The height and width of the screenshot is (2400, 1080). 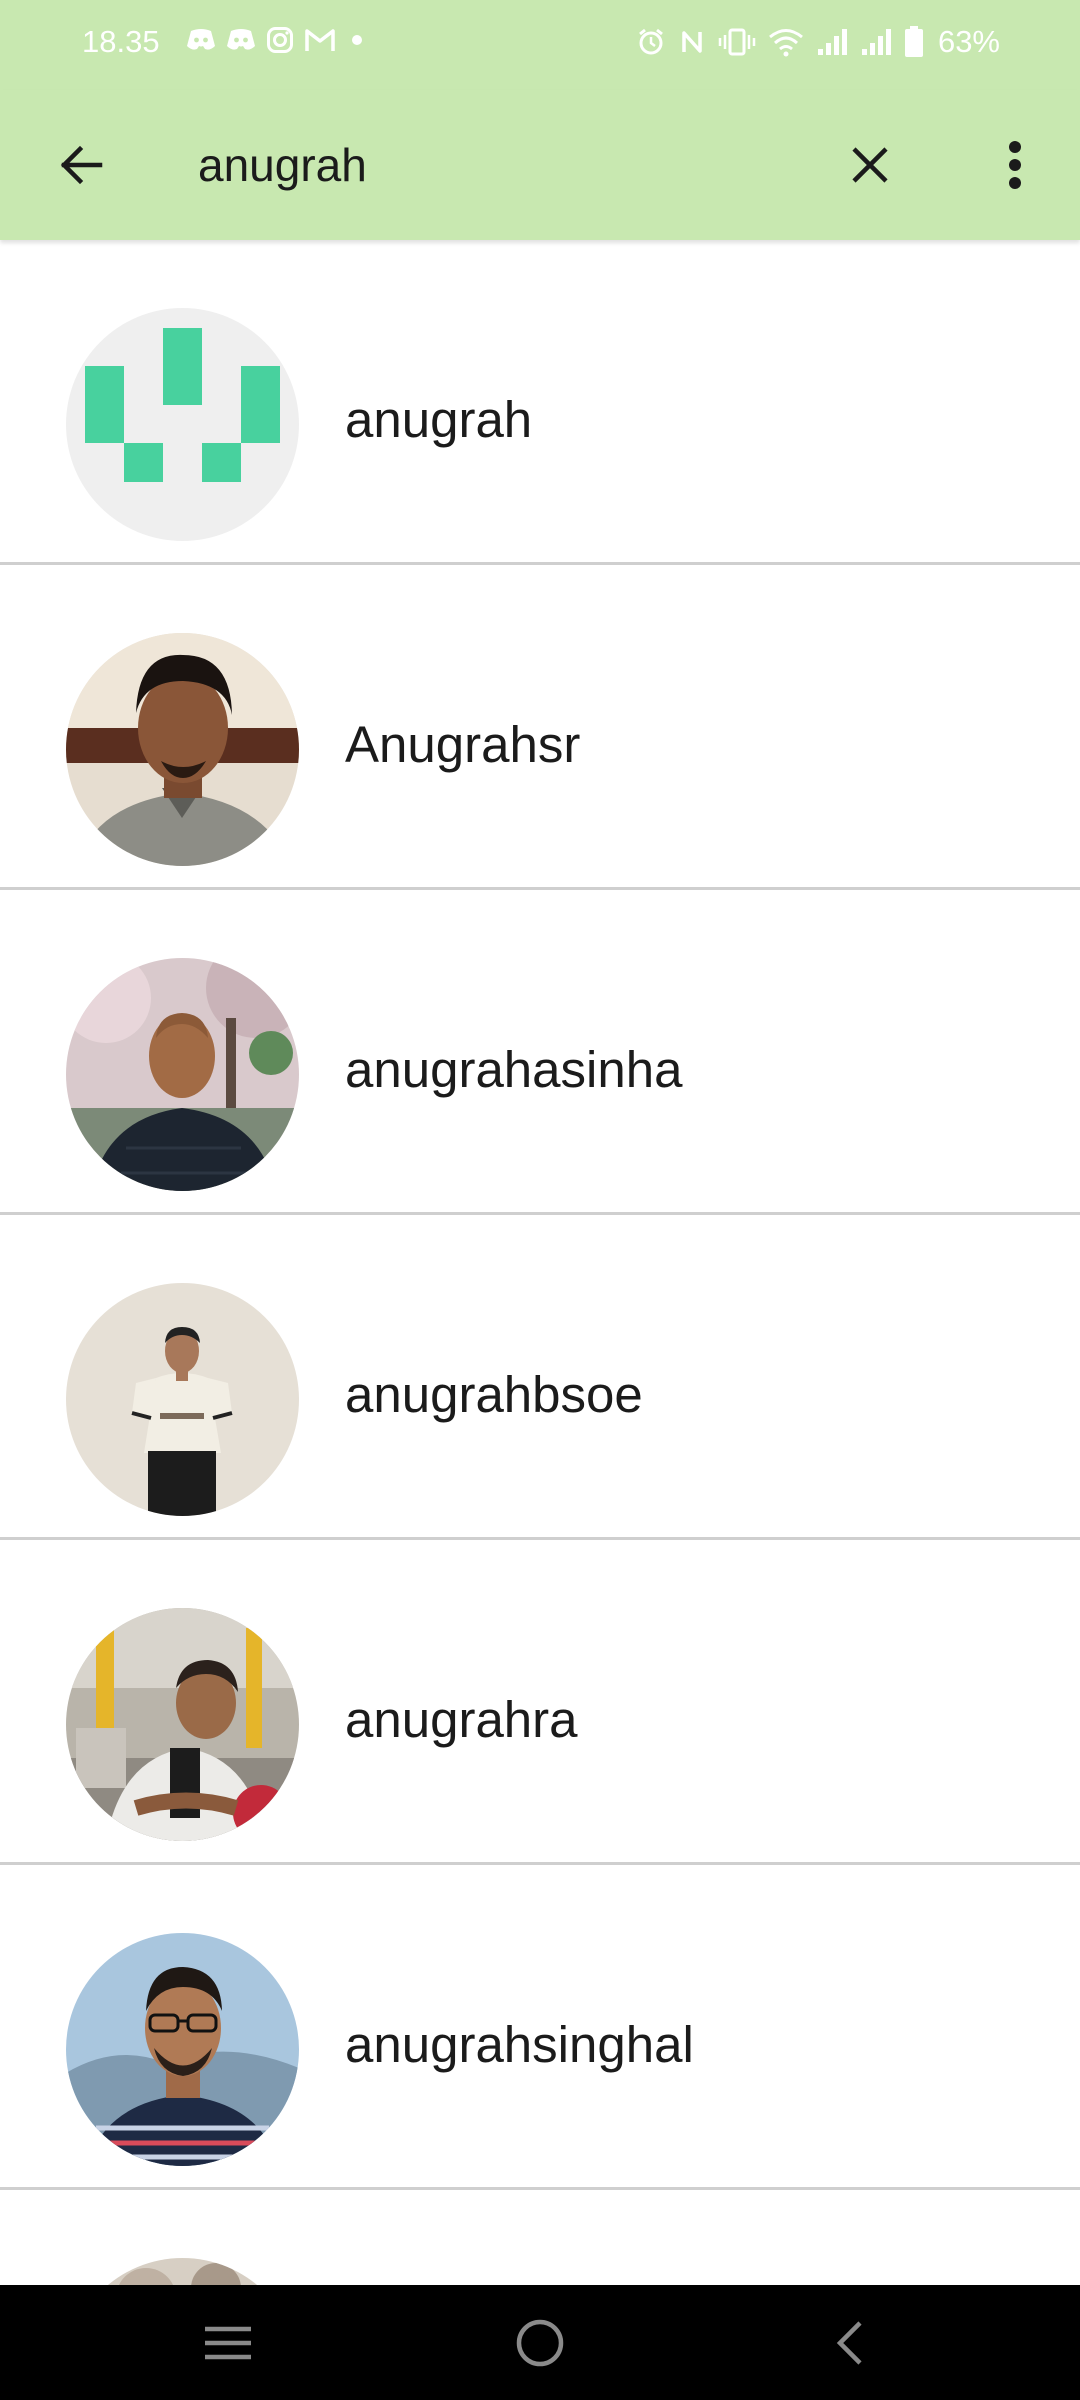 What do you see at coordinates (182, 405) in the screenshot?
I see `identicon-image` at bounding box center [182, 405].